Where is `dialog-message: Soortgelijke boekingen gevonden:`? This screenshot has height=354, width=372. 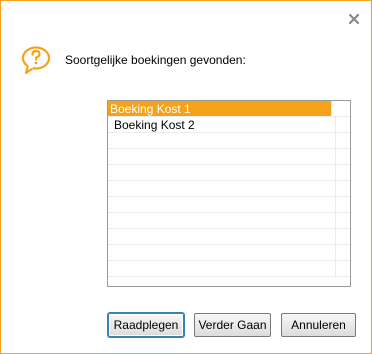 dialog-message: Soortgelijke boekingen gevonden: is located at coordinates (155, 60).